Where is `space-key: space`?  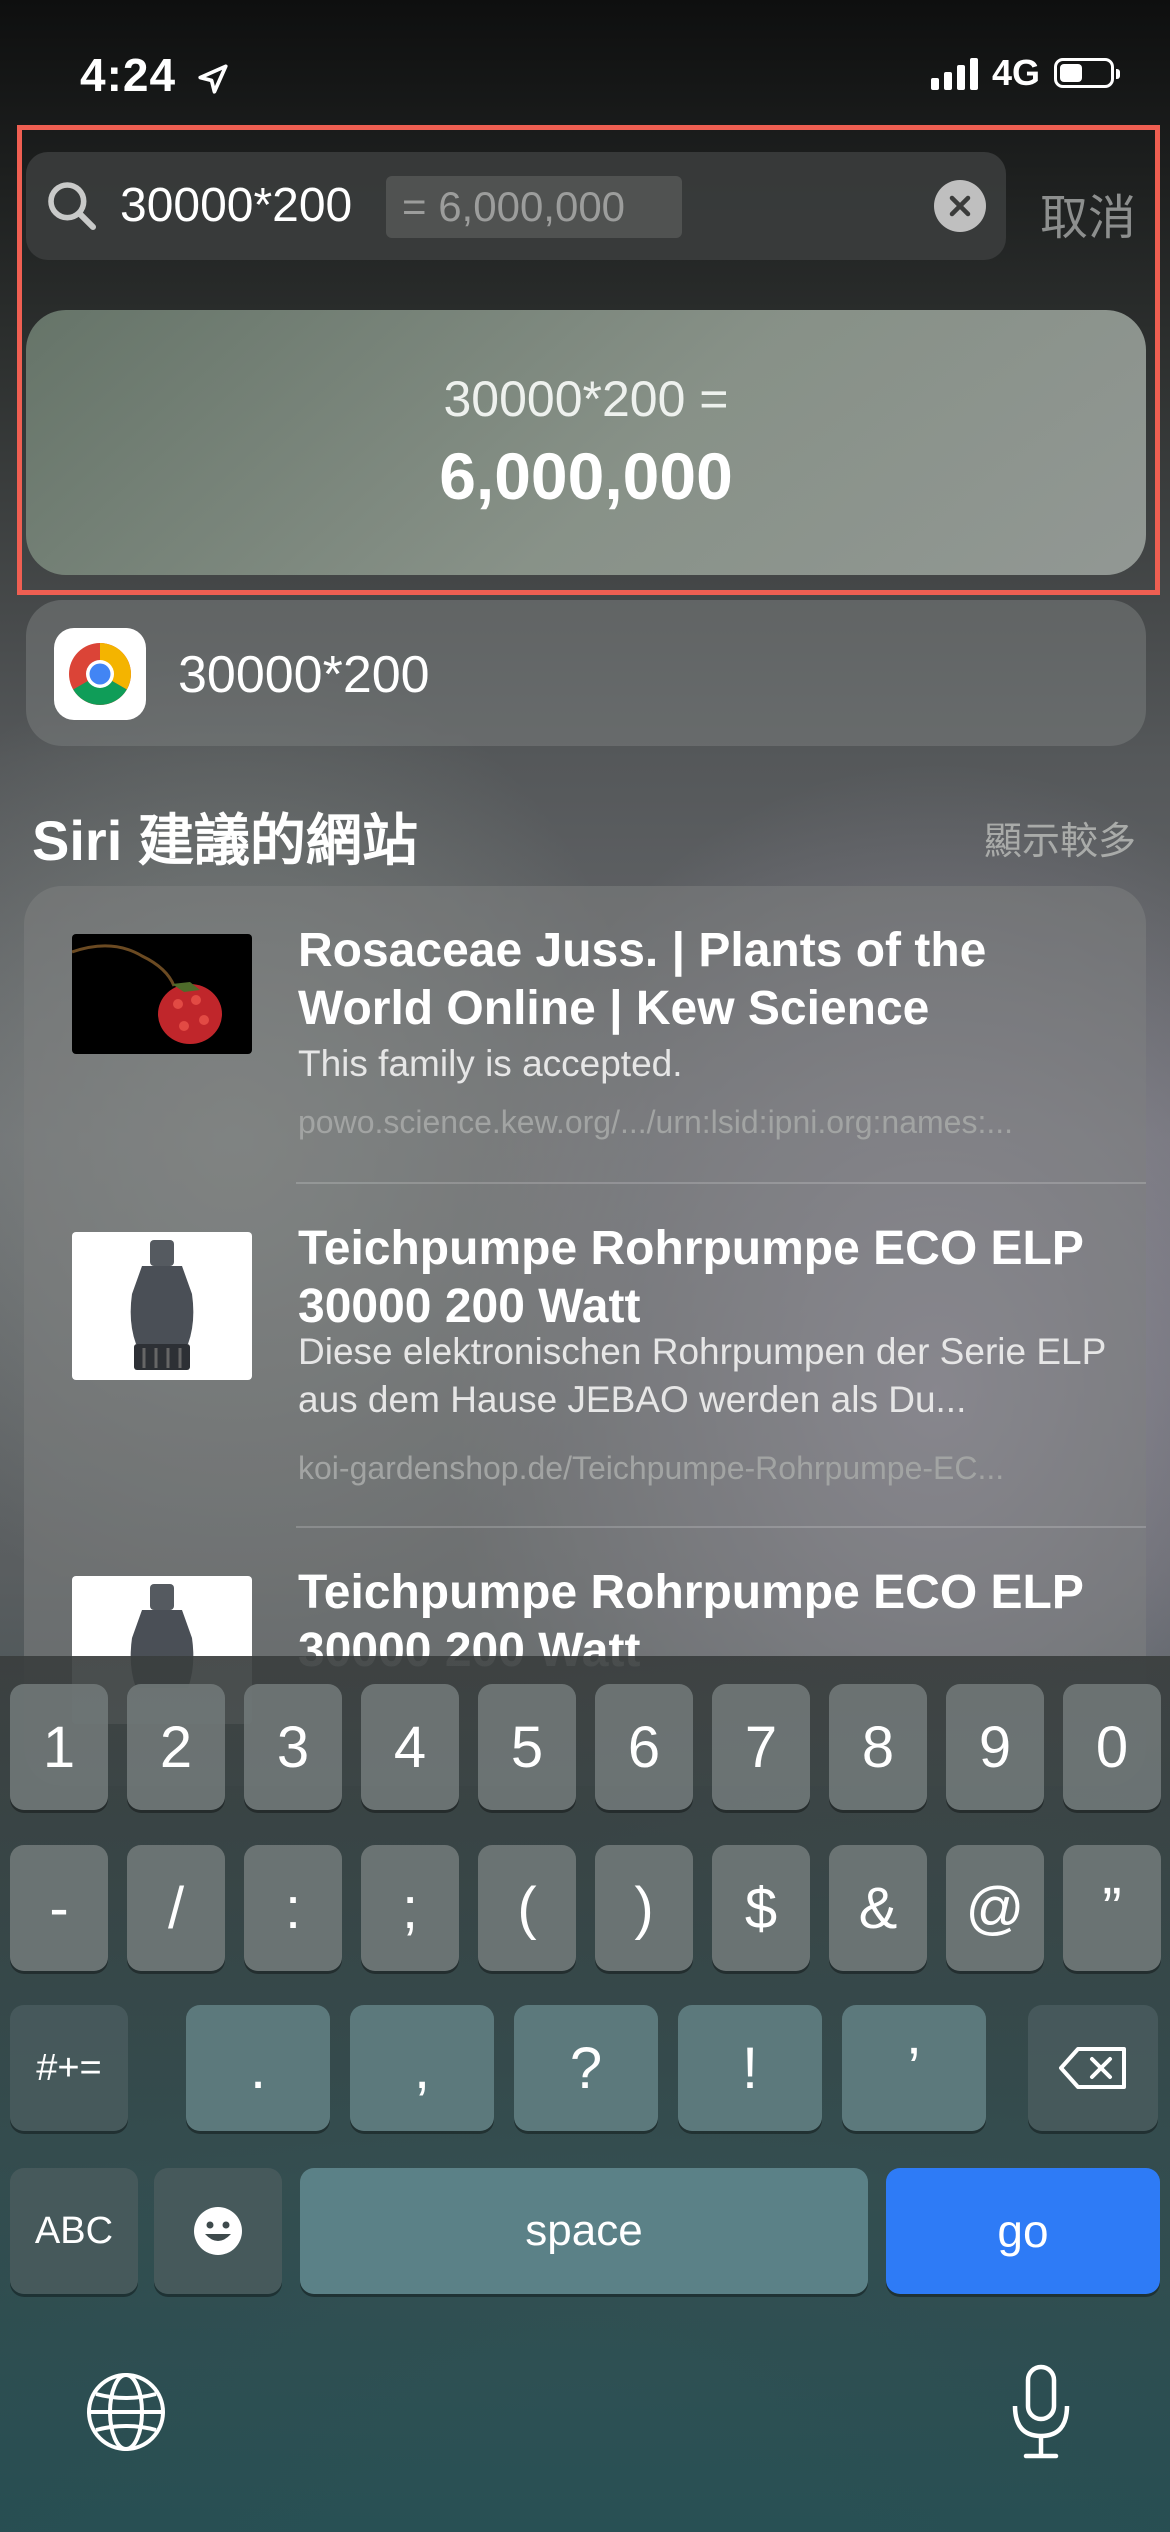
space-key: space is located at coordinates (584, 2231).